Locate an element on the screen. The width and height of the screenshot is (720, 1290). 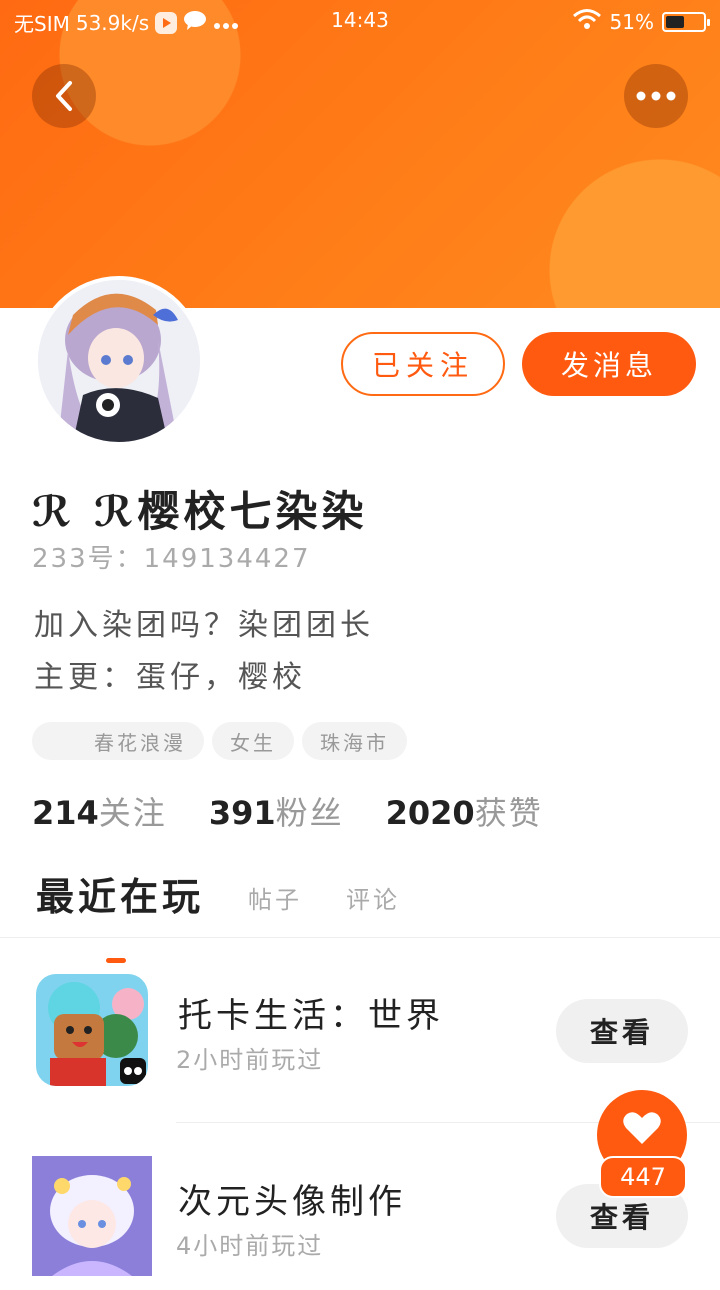
more-options-button is located at coordinates (656, 96).